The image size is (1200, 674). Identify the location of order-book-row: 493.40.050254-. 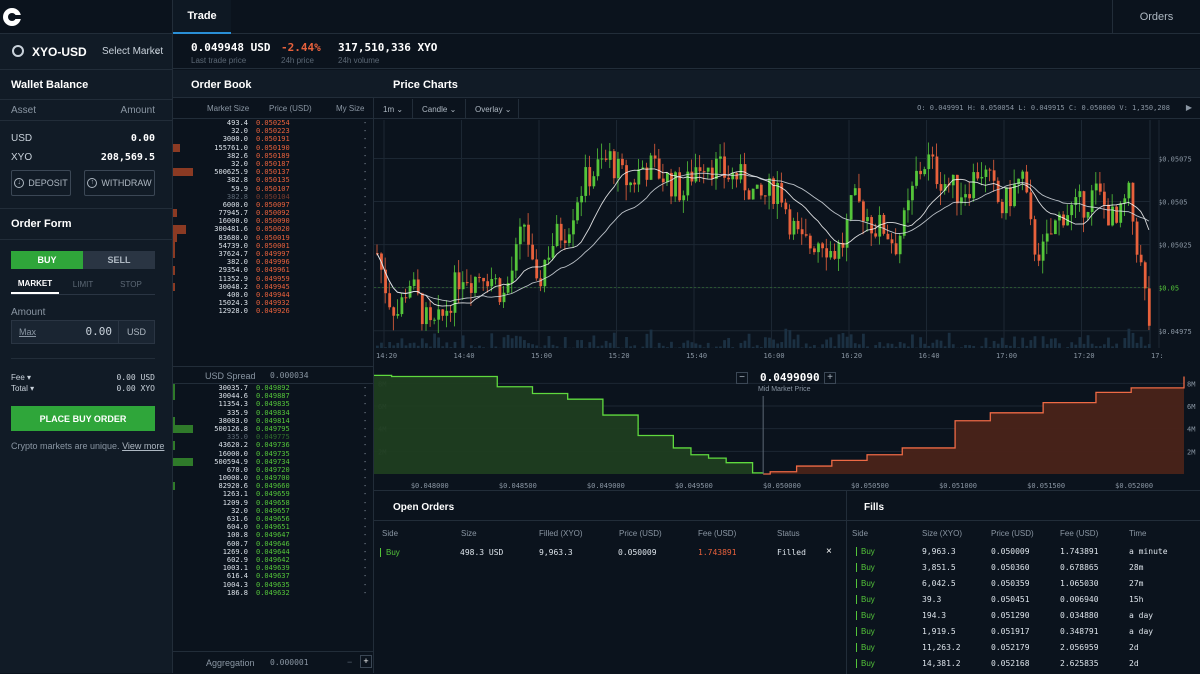
(273, 123).